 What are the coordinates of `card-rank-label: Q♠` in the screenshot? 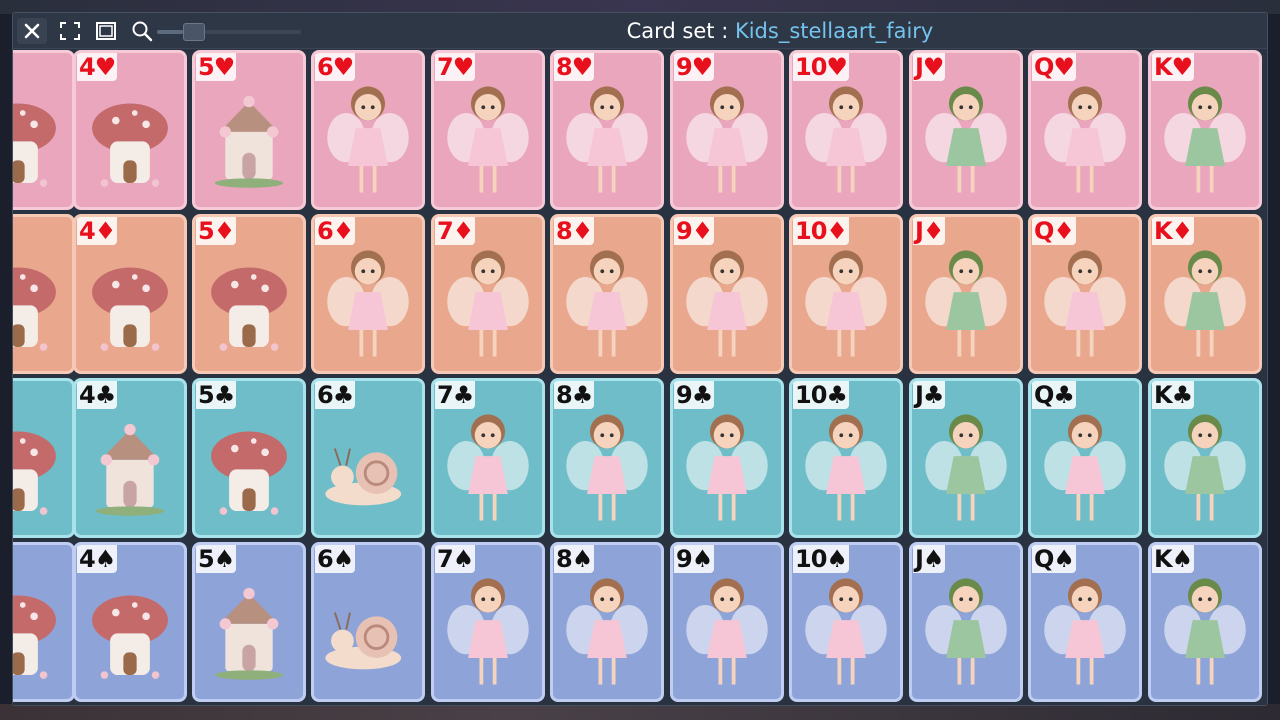 It's located at (1054, 559).